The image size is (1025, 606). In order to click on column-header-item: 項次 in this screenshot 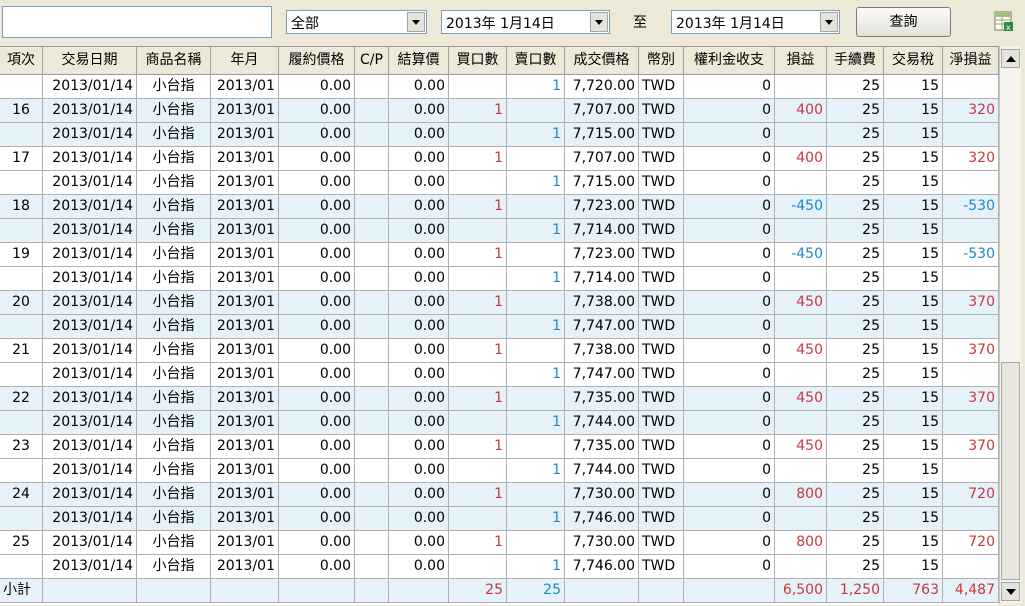, I will do `click(21, 60)`.